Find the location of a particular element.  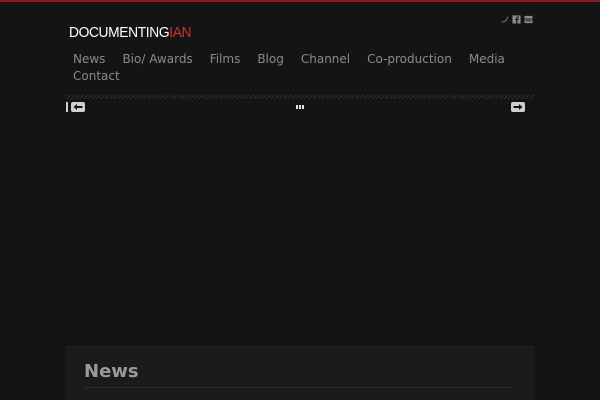

nav-item-channel: Channel is located at coordinates (325, 59).